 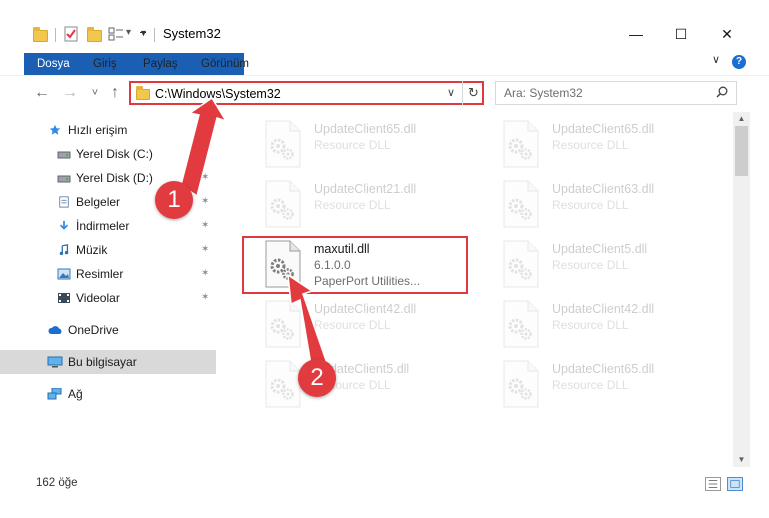 I want to click on item-count: 162 öğe, so click(x=57, y=483).